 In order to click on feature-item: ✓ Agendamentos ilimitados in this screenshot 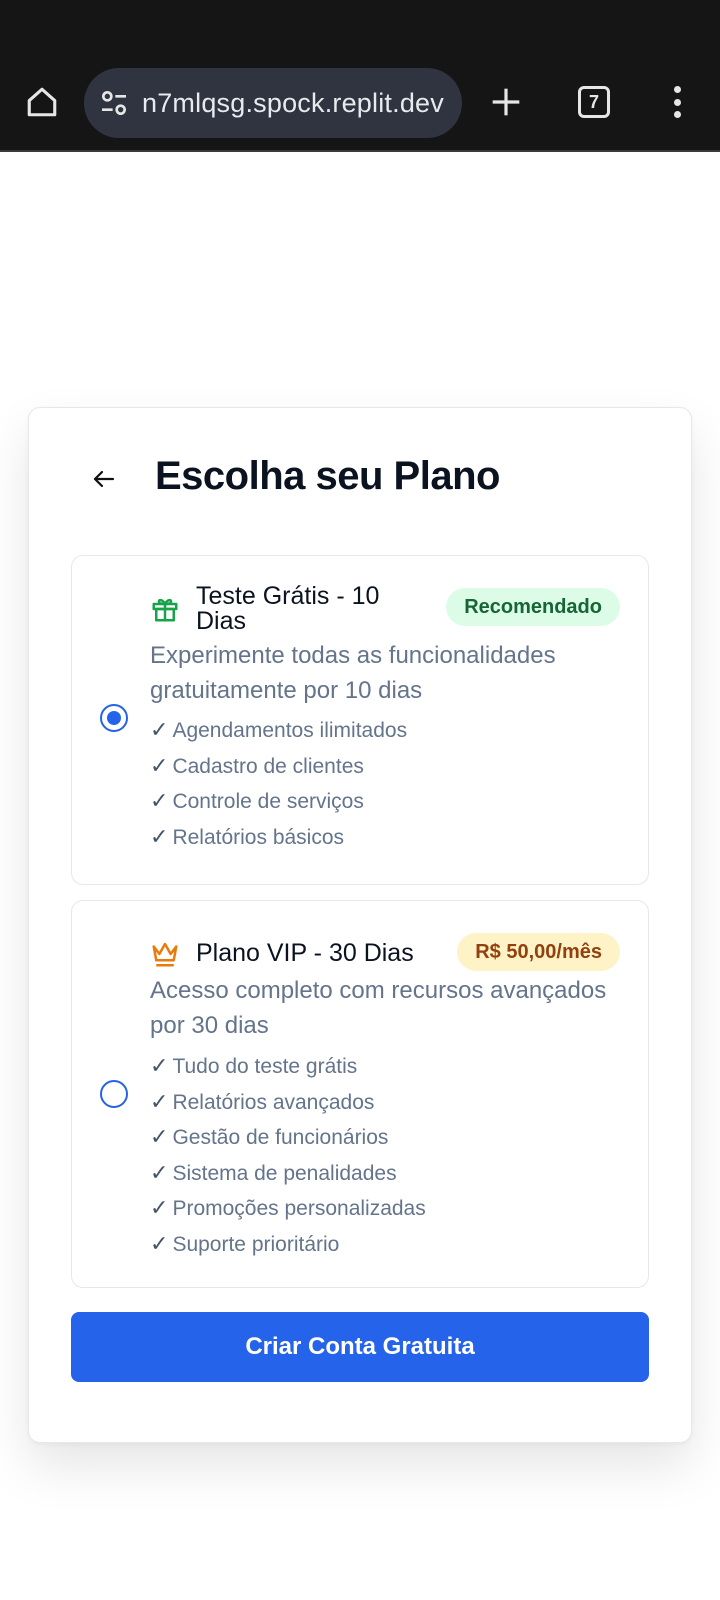, I will do `click(279, 729)`.